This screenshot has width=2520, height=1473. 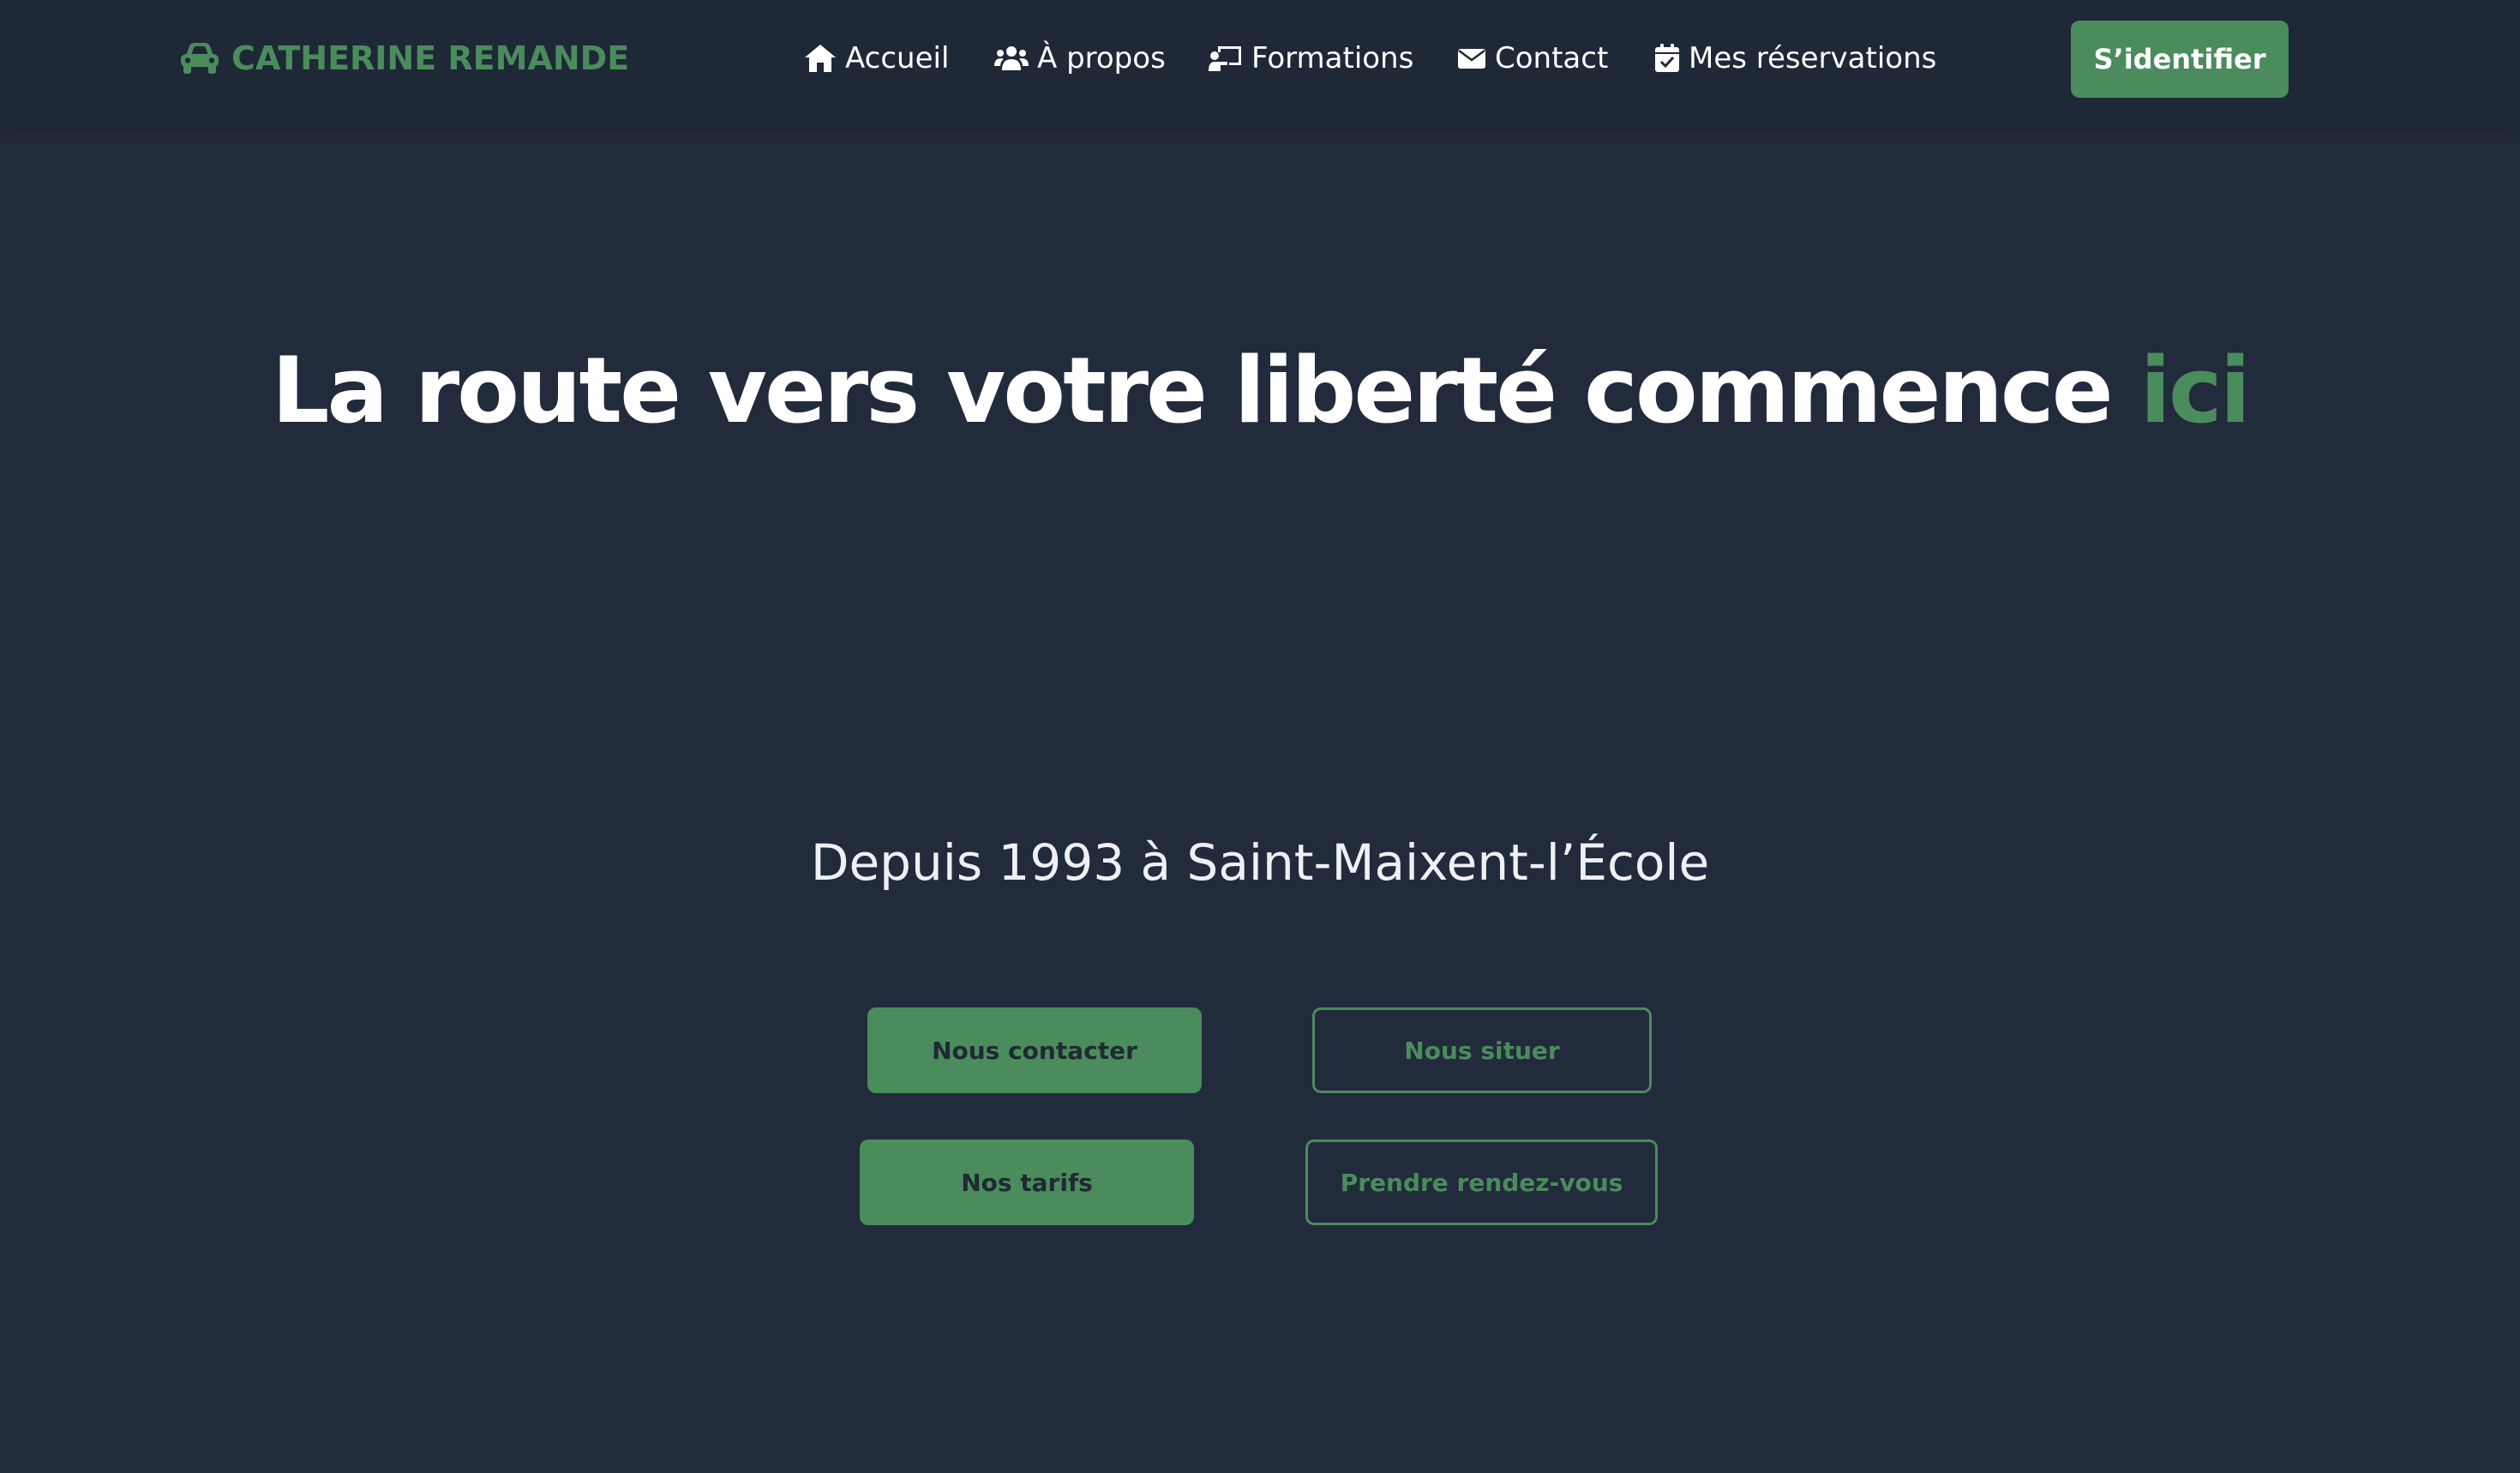 I want to click on nav-item-a-propos: À propos, so click(x=1080, y=58).